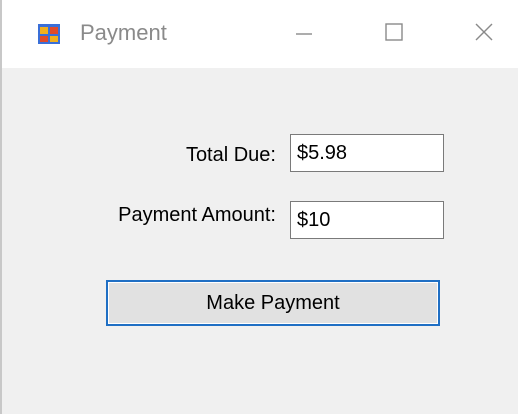 The image size is (518, 414). What do you see at coordinates (123, 32) in the screenshot?
I see `window-title: Payment` at bounding box center [123, 32].